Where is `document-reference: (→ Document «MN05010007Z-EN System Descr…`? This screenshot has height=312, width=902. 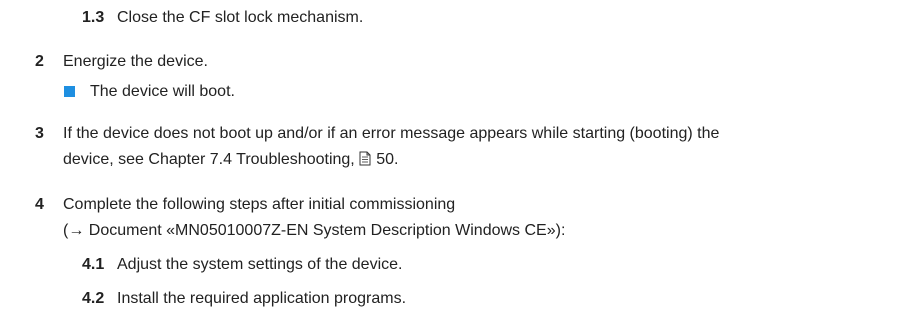 document-reference: (→ Document «MN05010007Z-EN System Descr… is located at coordinates (314, 230).